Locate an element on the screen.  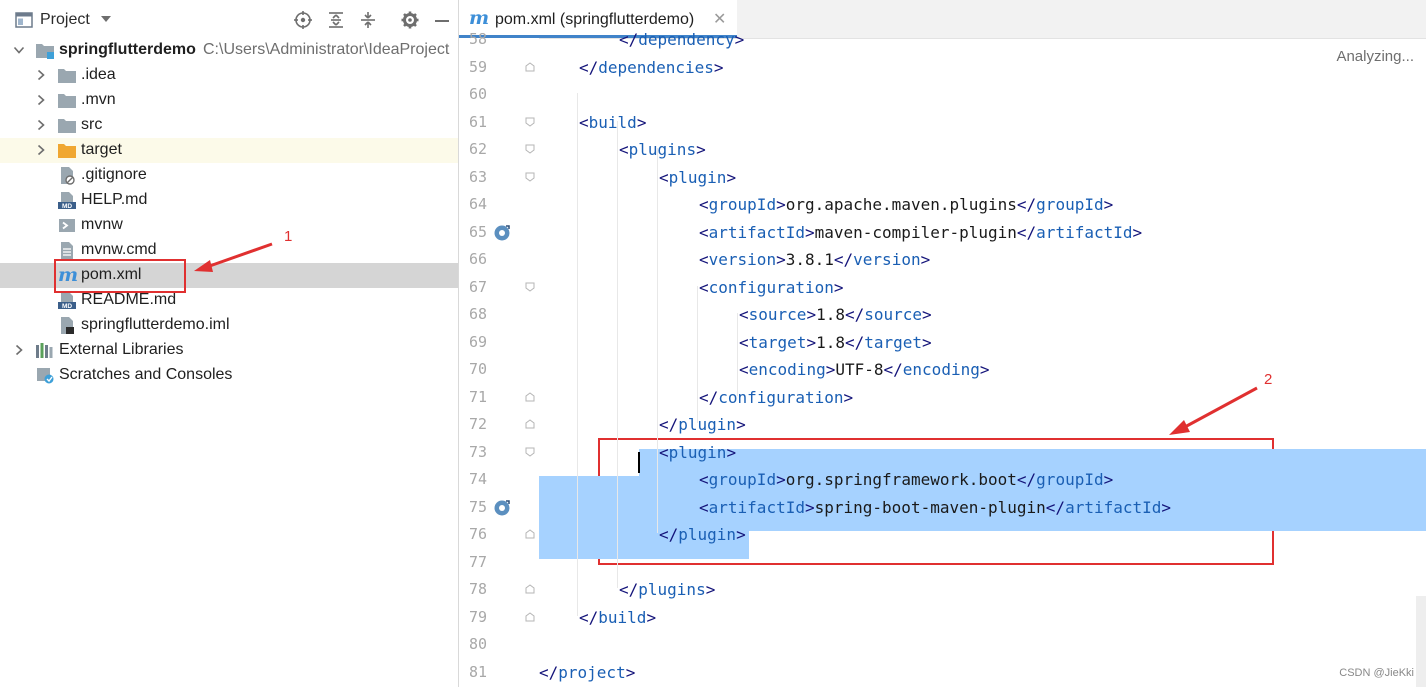
tree-item-label: mvnw is located at coordinates (102, 224).